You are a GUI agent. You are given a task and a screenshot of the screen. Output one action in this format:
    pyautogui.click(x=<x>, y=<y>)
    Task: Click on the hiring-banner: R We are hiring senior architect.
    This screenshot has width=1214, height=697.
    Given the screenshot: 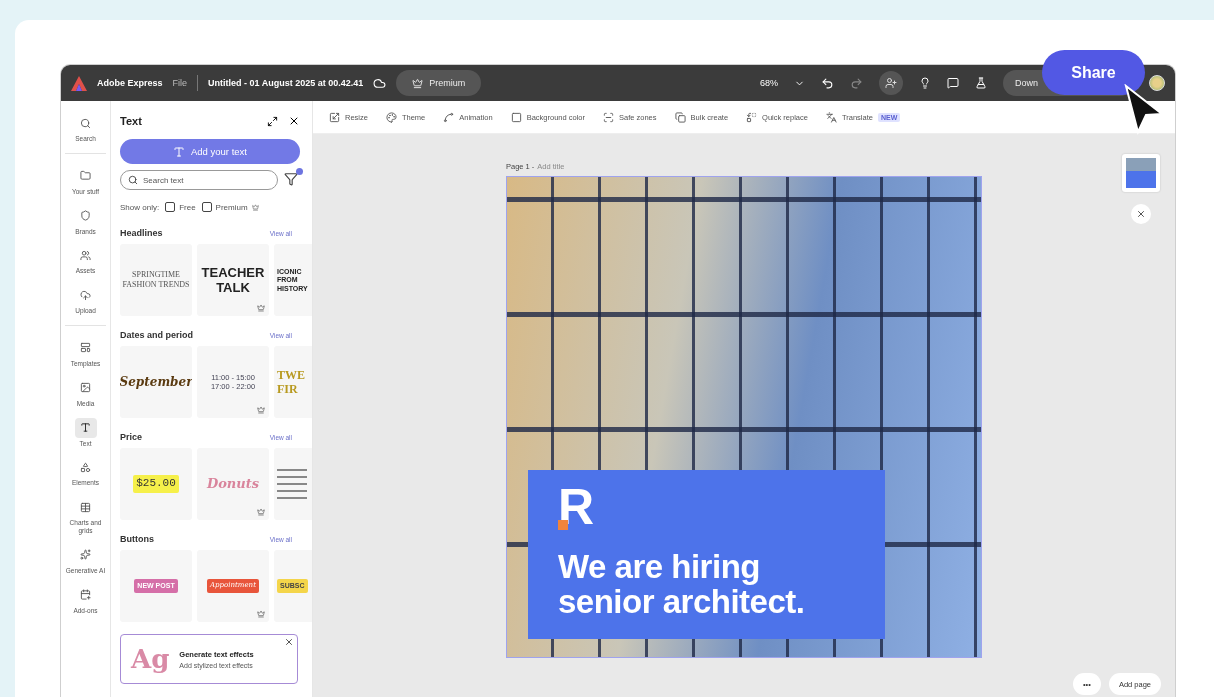 What is the action you would take?
    pyautogui.click(x=706, y=554)
    